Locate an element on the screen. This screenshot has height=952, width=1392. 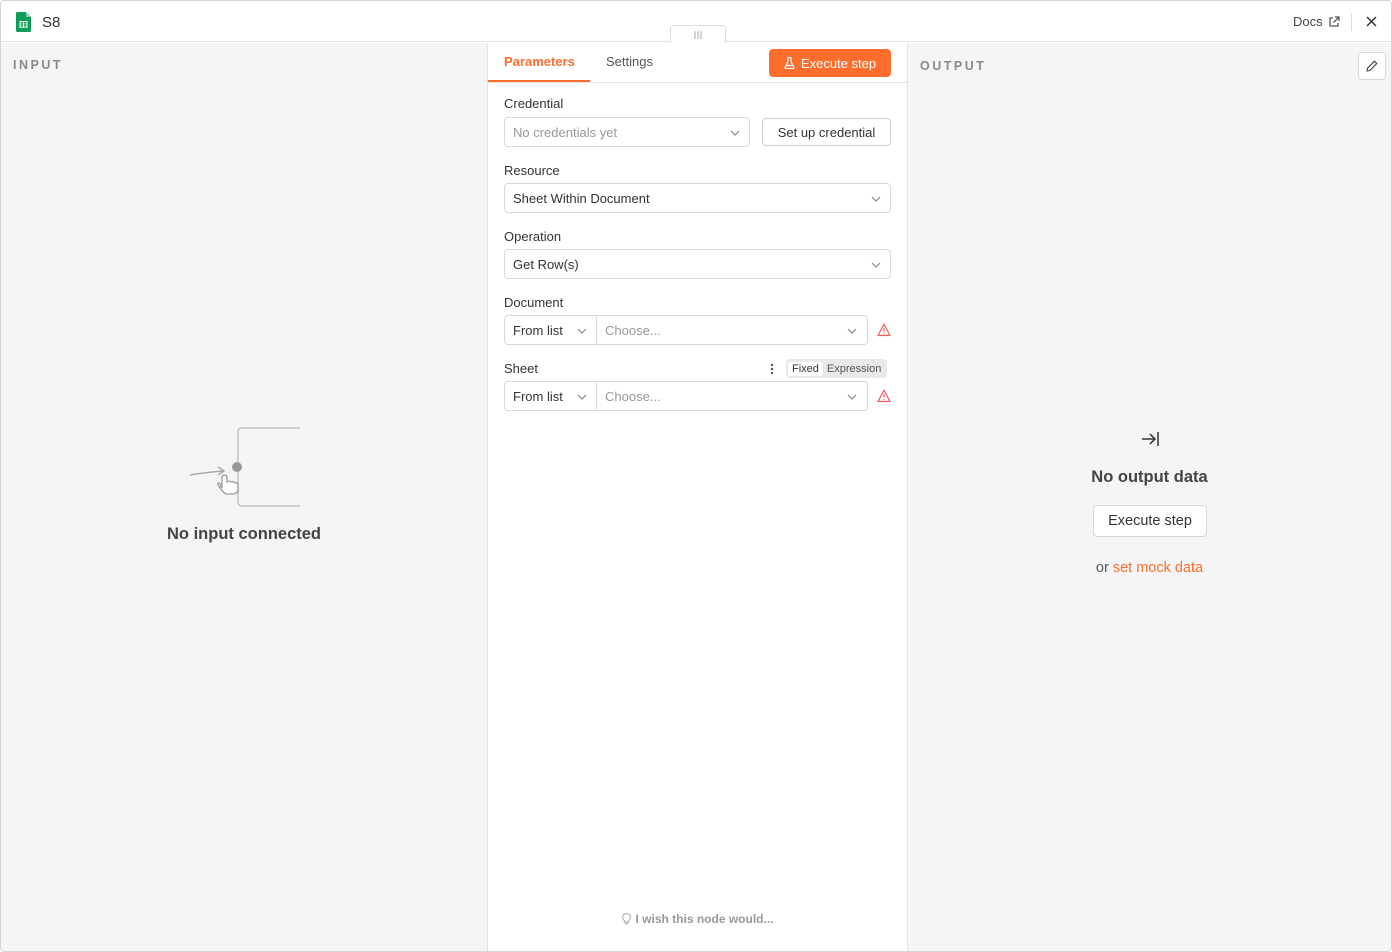
sheet-mode-value: From list is located at coordinates (538, 396).